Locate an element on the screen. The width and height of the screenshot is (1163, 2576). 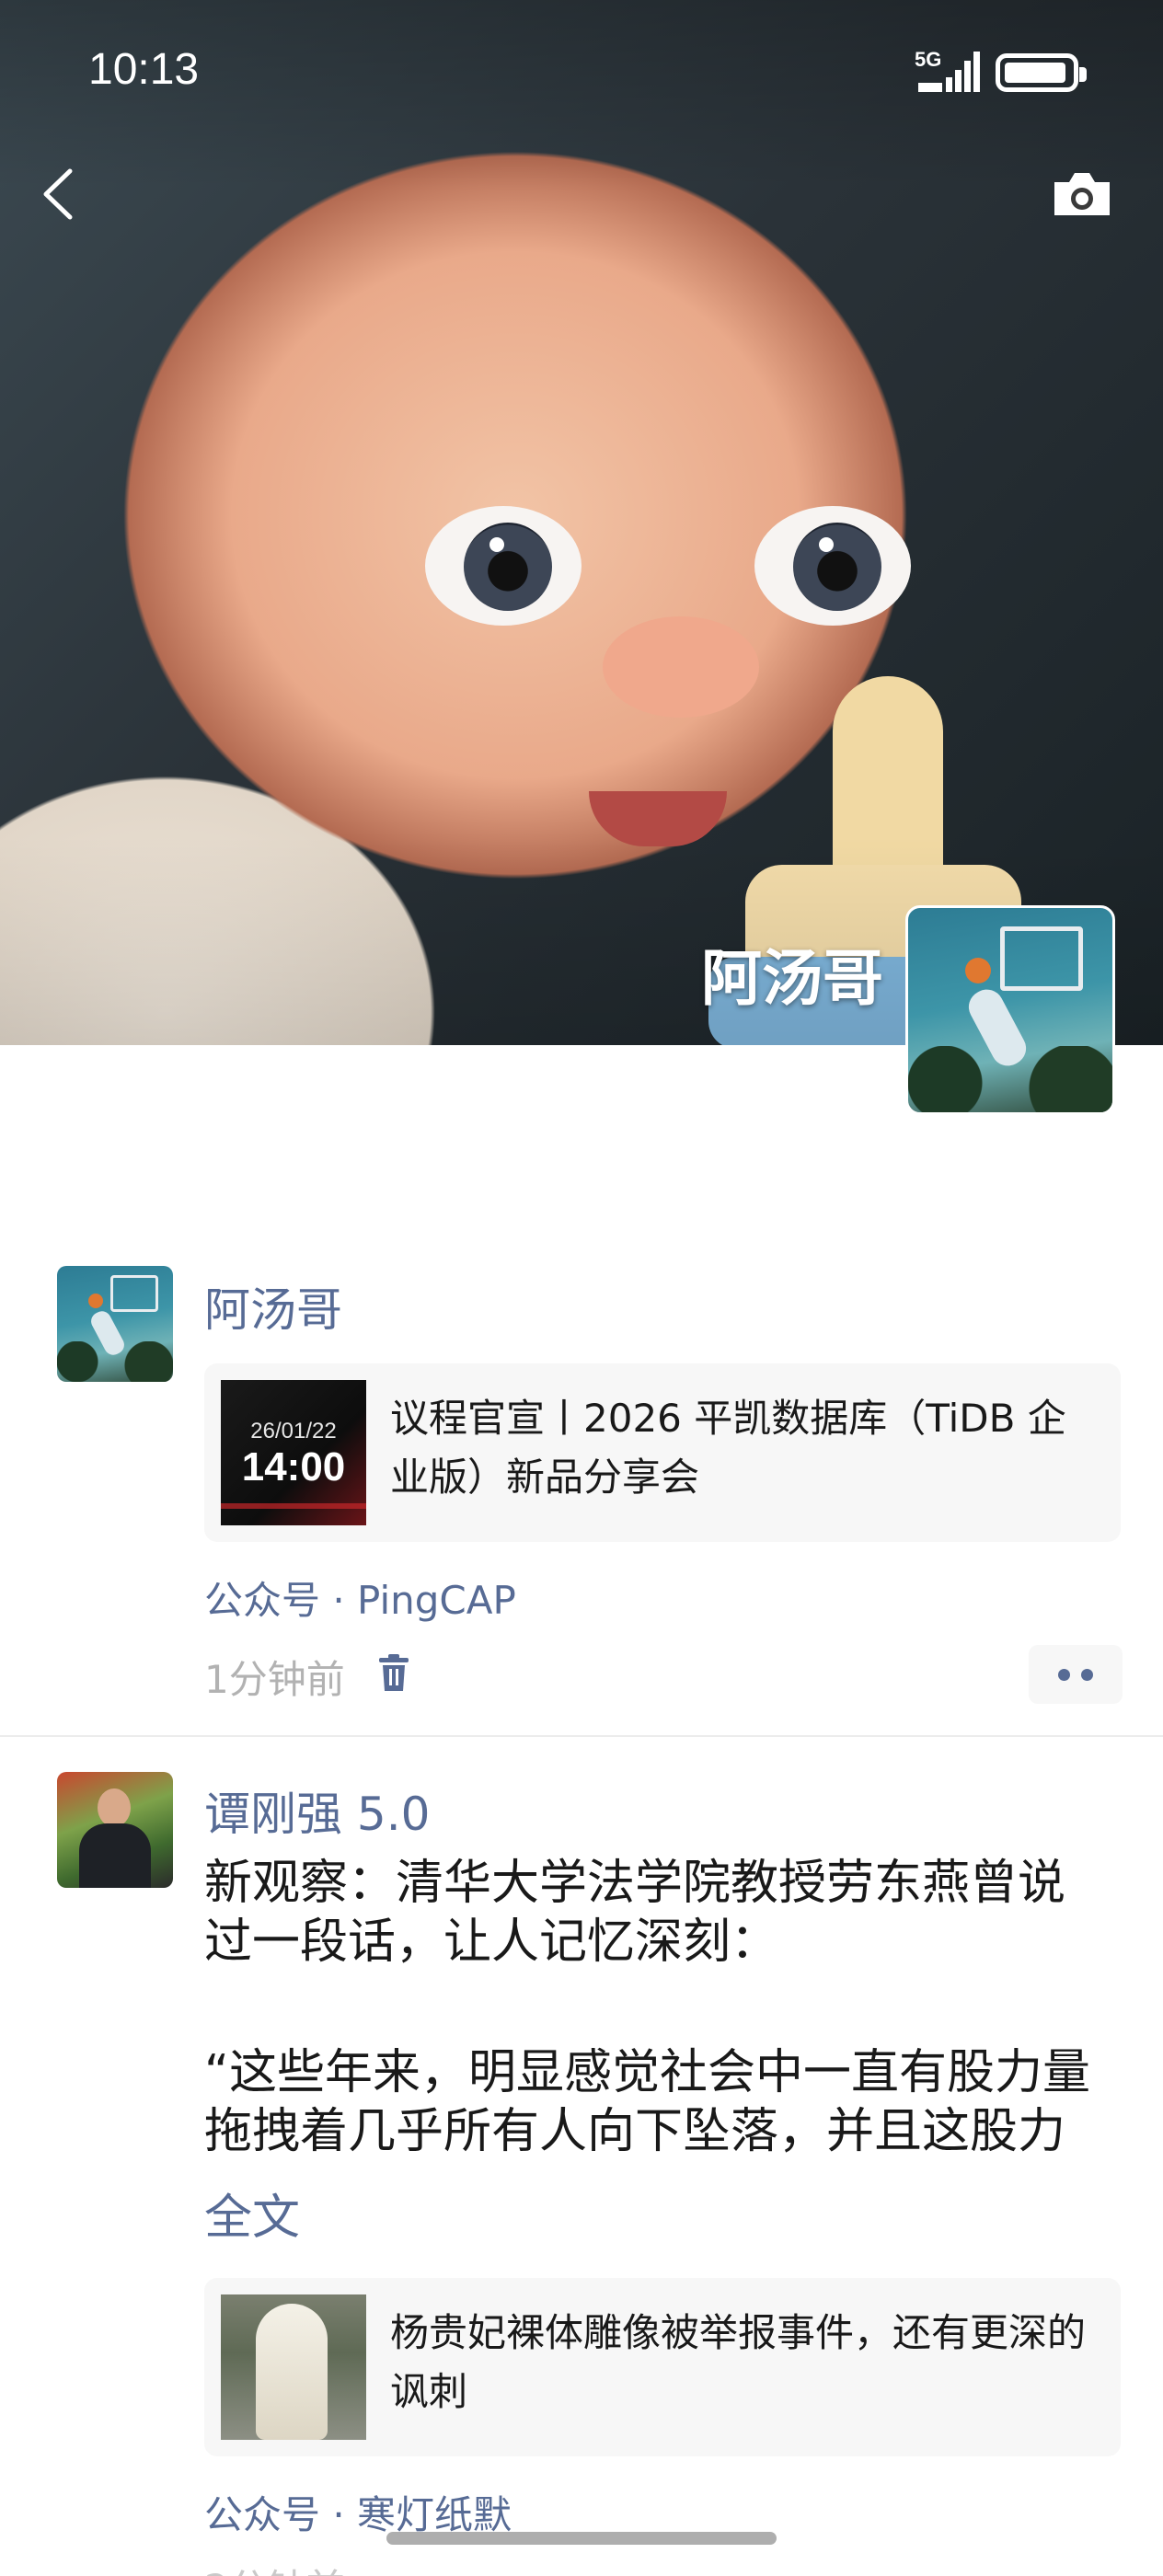
thumbnail-time: 14:00 is located at coordinates (294, 1466).